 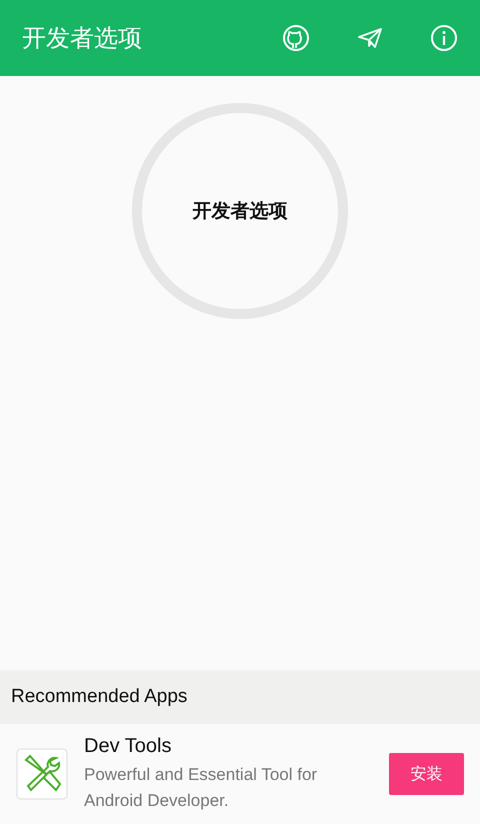 What do you see at coordinates (99, 697) in the screenshot?
I see `section-title: Recommended Apps` at bounding box center [99, 697].